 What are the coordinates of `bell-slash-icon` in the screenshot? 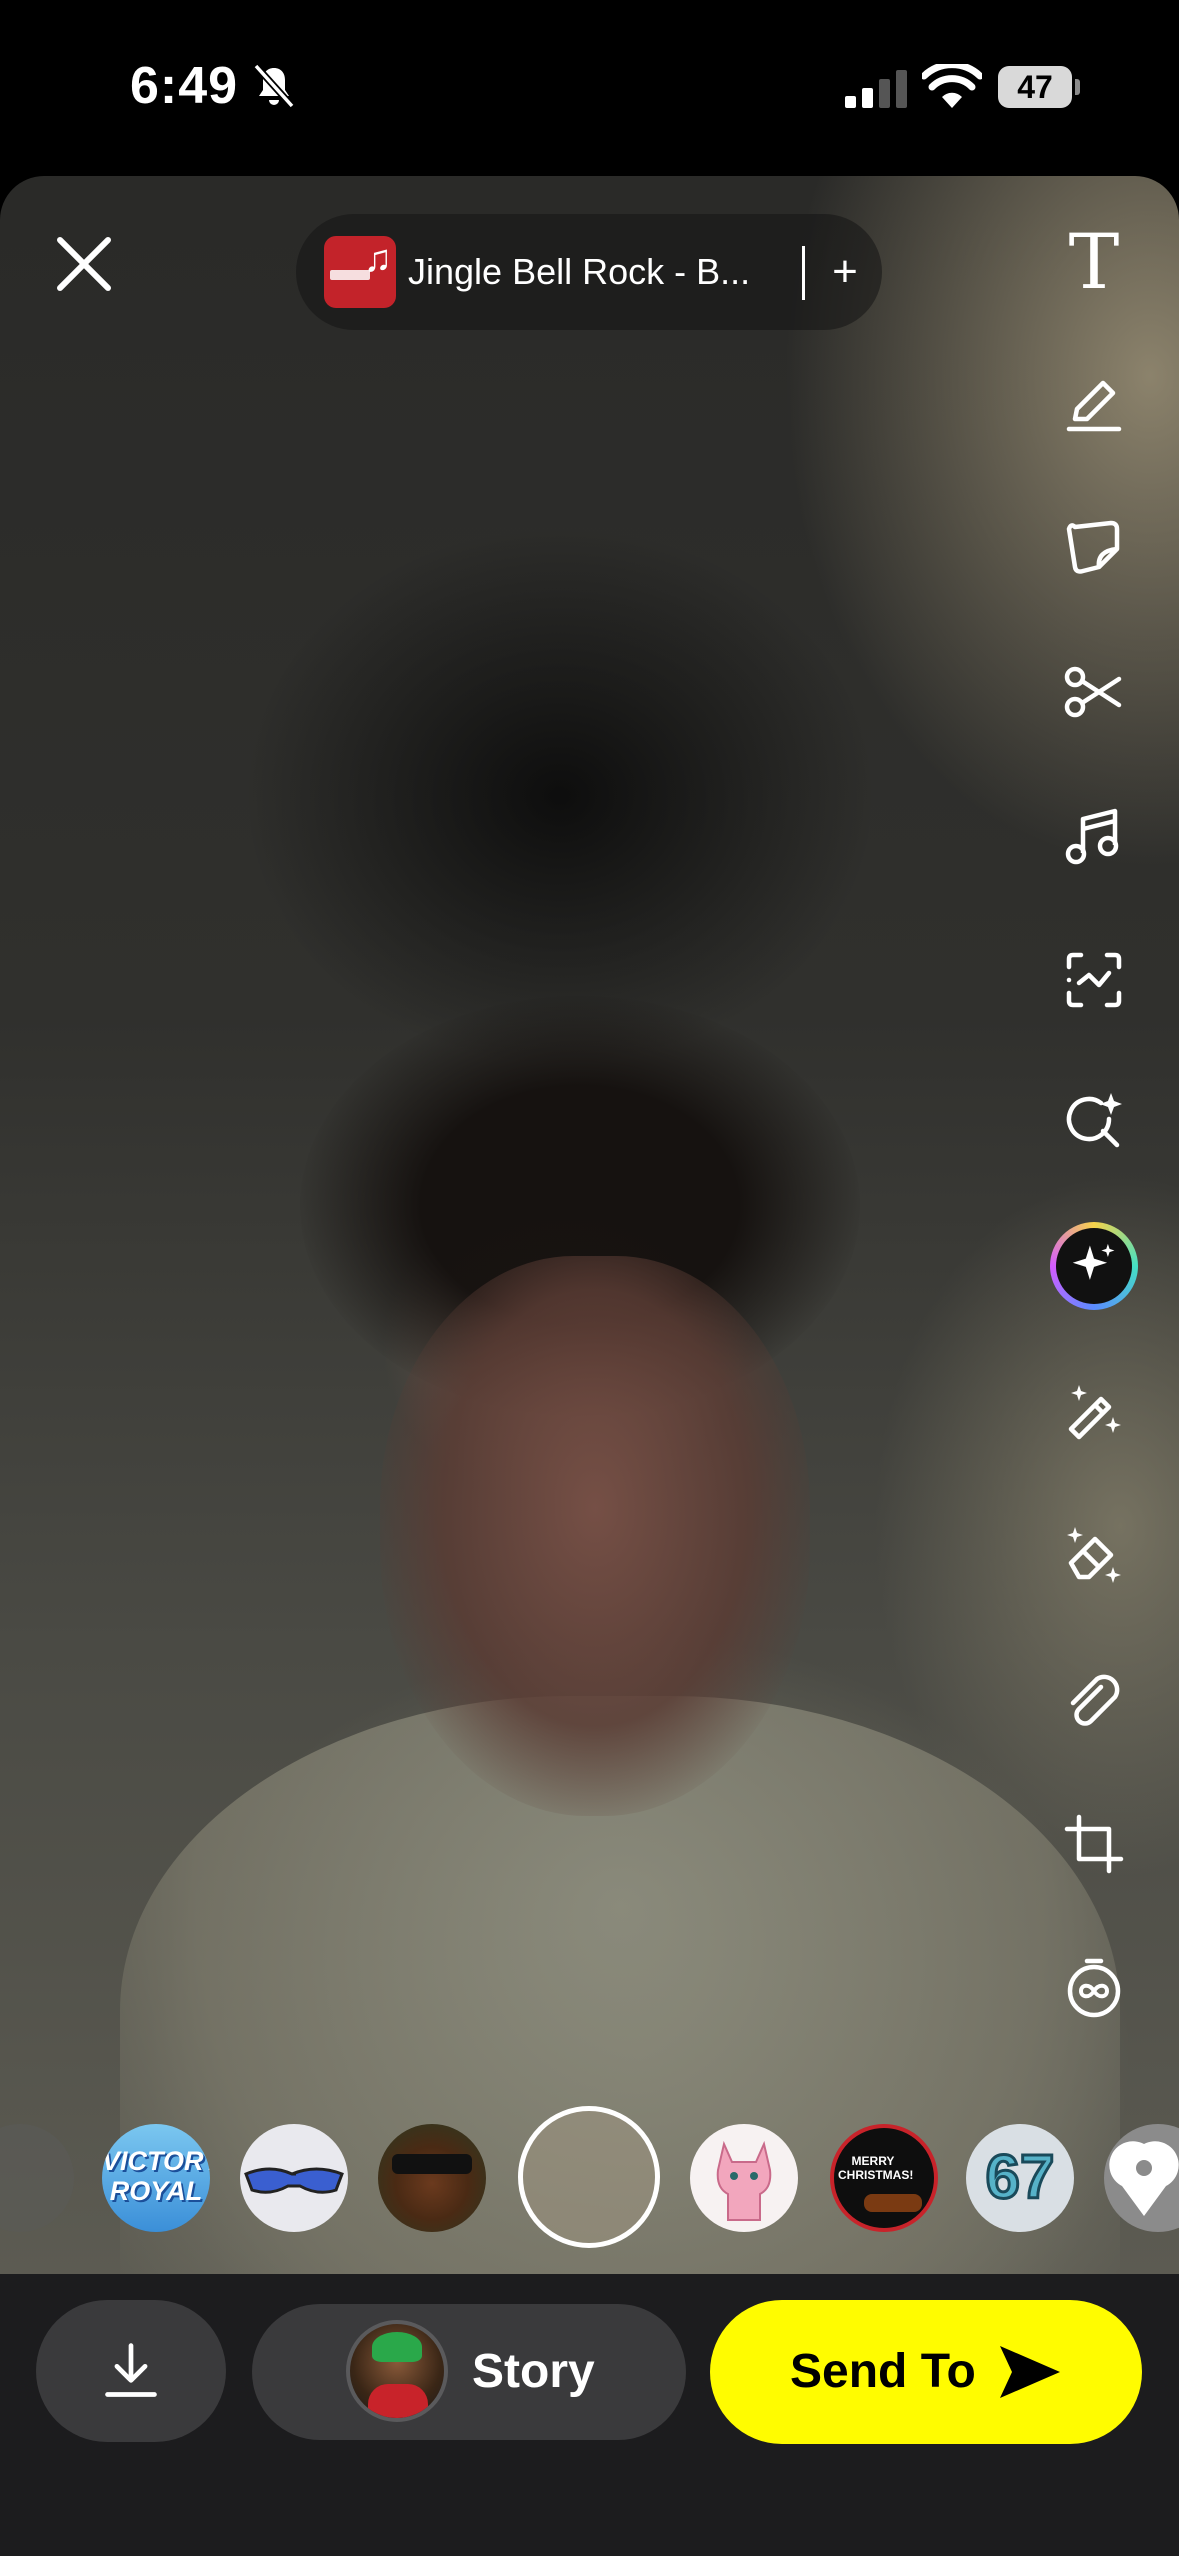 It's located at (274, 86).